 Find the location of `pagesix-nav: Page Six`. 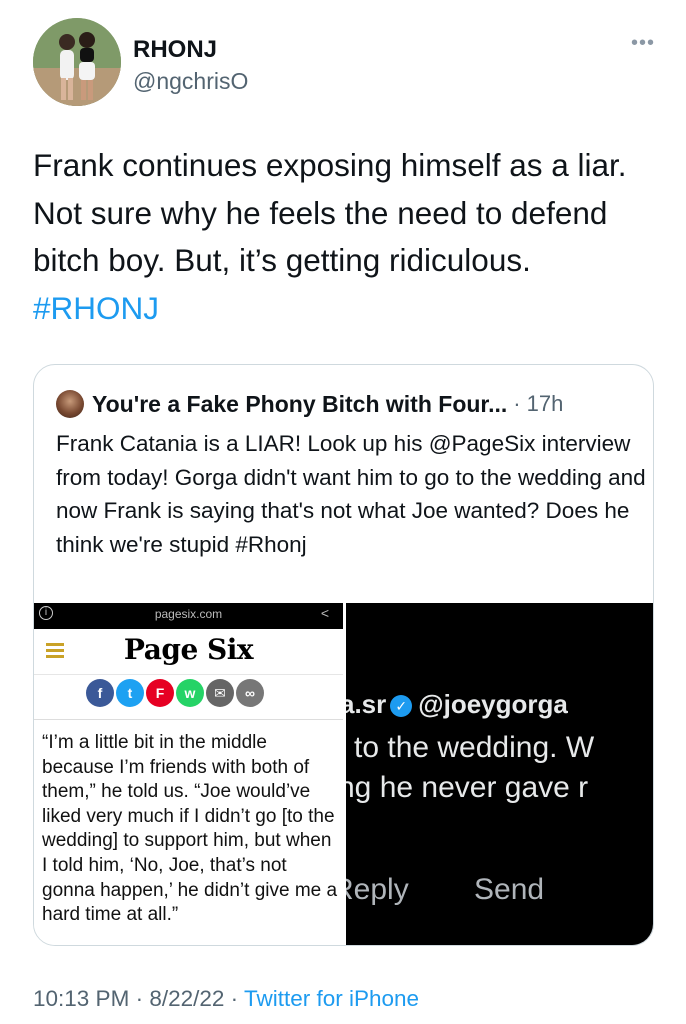

pagesix-nav: Page Six is located at coordinates (188, 652).